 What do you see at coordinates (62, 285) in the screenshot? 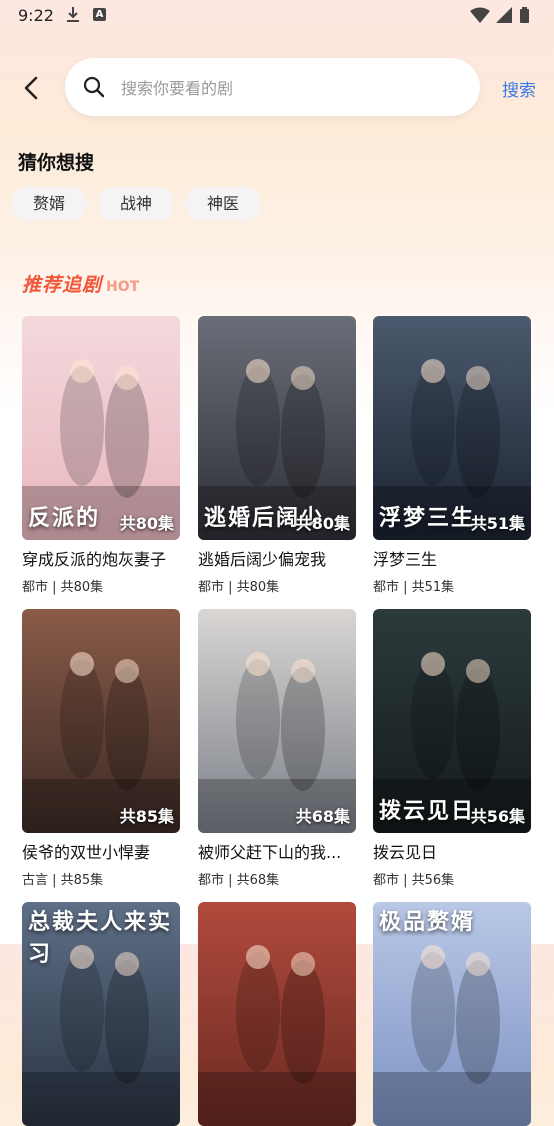
I see `recommend-title: 推荐追剧` at bounding box center [62, 285].